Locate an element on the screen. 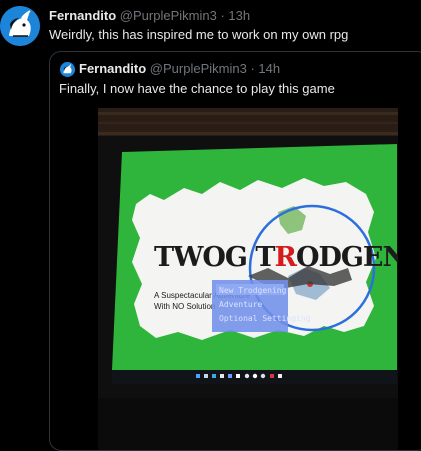  game-subtitle-line2: With NO Solution is located at coordinates (184, 306).